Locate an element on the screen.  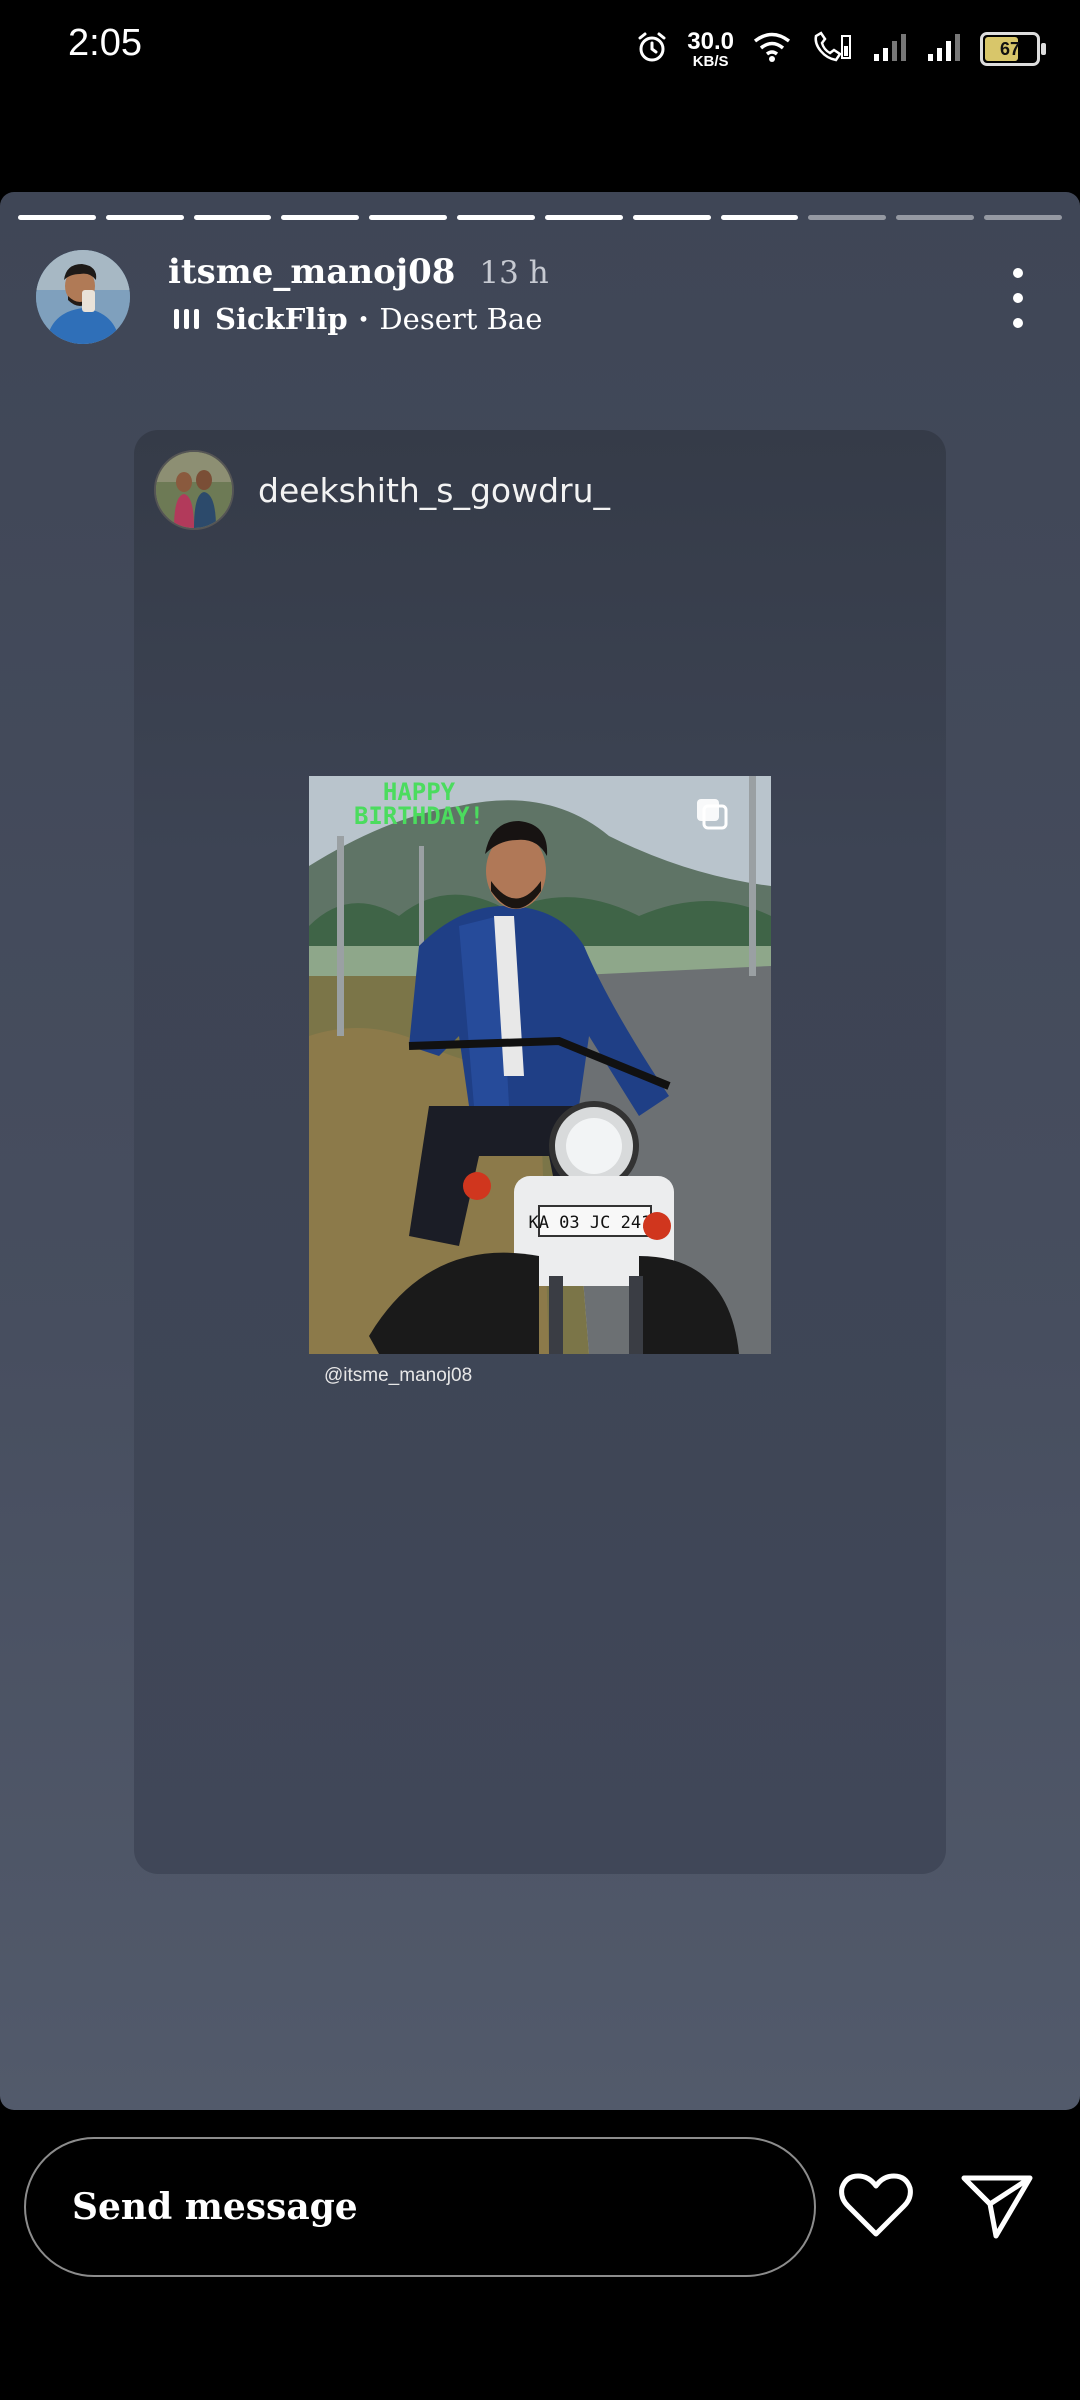
network-speed: 30.0 KB/S is located at coordinates (710, 48).